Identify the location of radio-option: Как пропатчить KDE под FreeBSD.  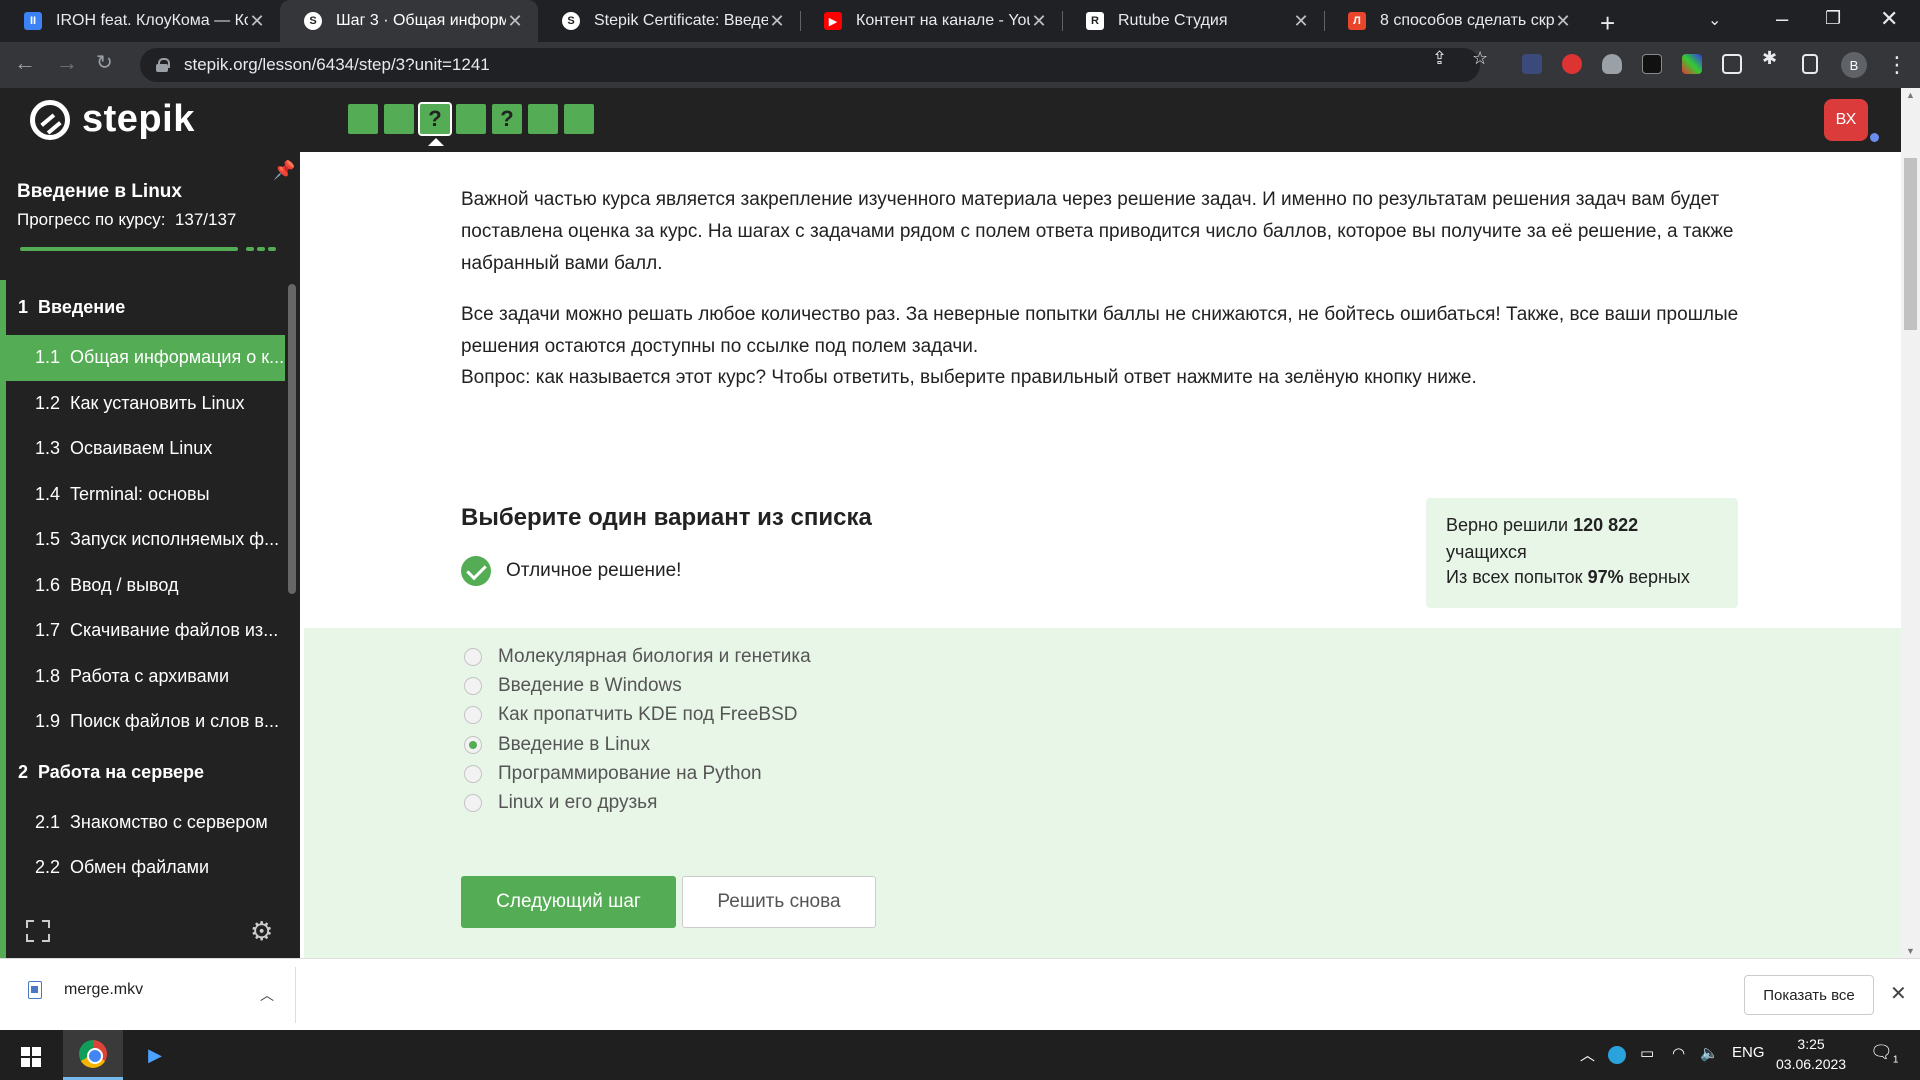
(630, 715).